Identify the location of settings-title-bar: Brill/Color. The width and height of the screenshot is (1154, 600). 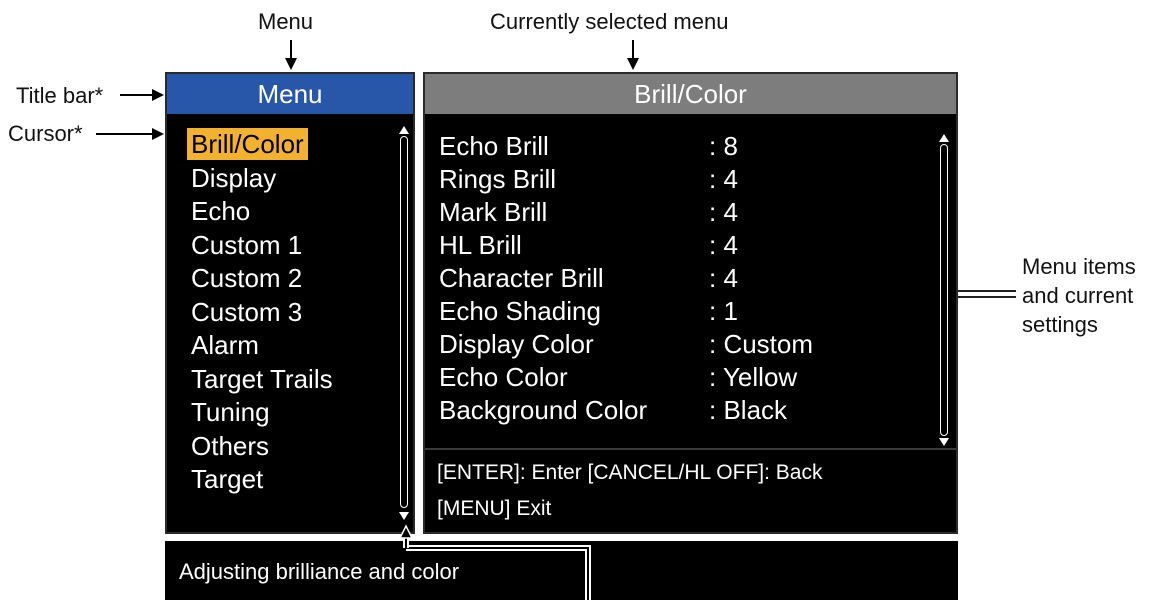
(690, 94).